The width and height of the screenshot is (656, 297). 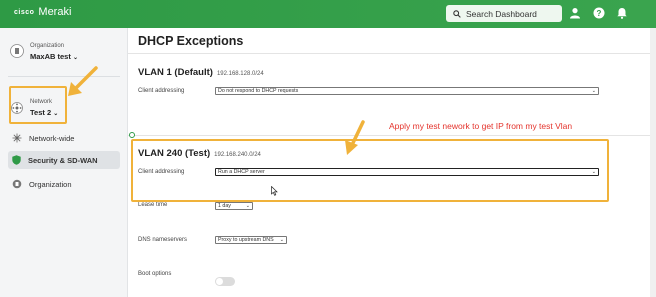 What do you see at coordinates (17, 51) in the screenshot?
I see `organization-building-icon` at bounding box center [17, 51].